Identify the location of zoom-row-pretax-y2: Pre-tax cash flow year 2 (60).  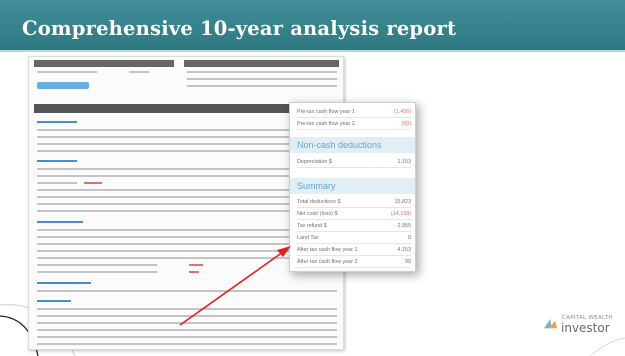
(354, 124).